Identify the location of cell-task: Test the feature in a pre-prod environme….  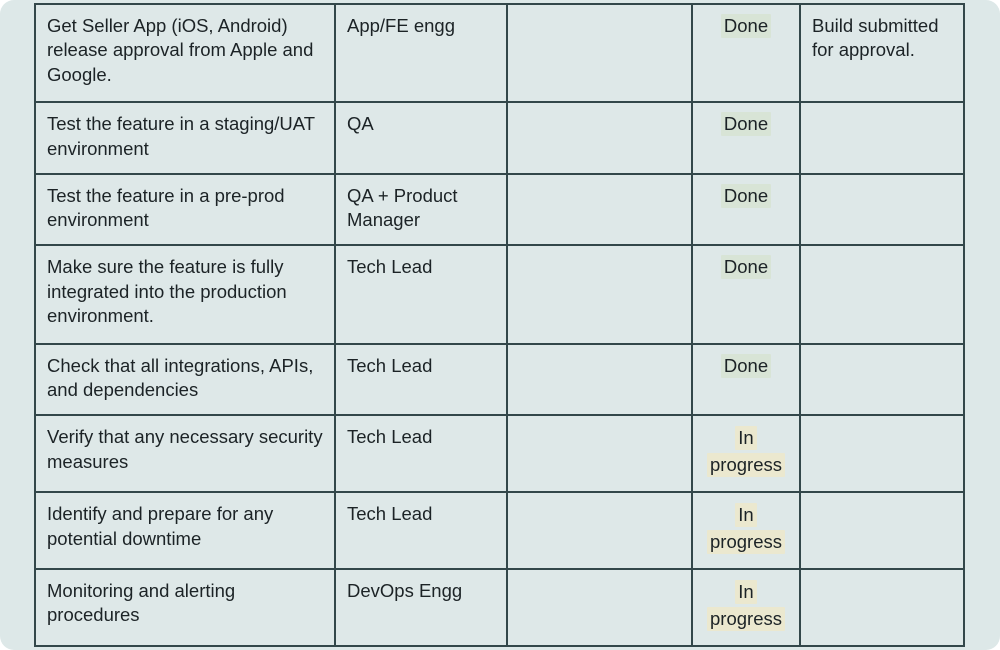
(185, 209).